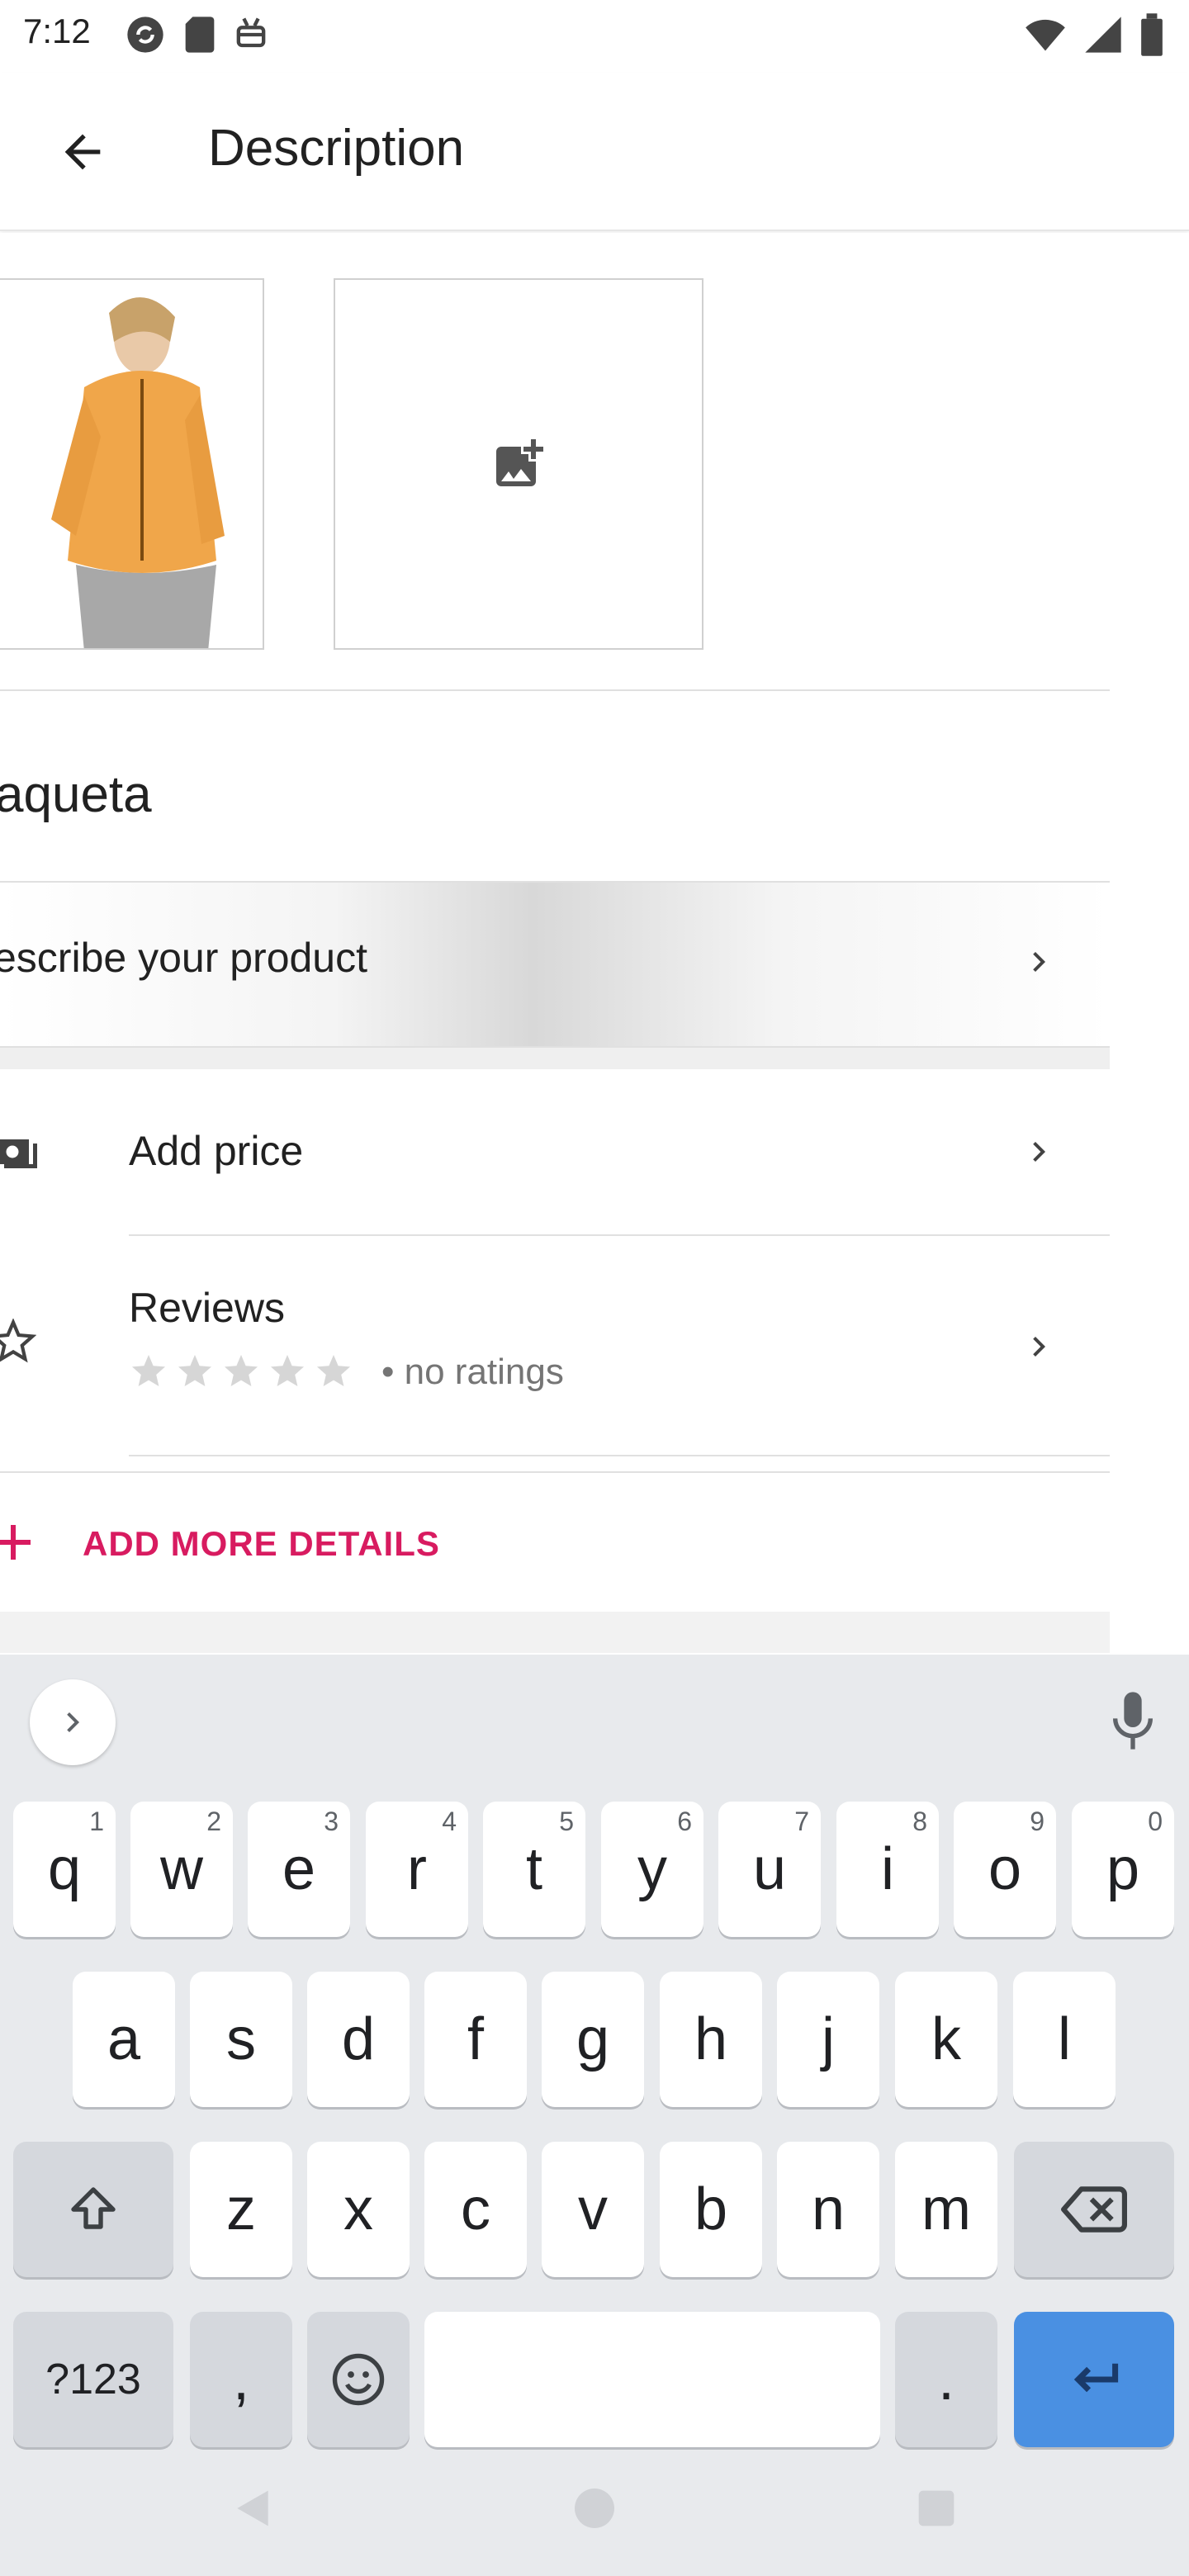  I want to click on describe-product-row: escribe your product, so click(555, 964).